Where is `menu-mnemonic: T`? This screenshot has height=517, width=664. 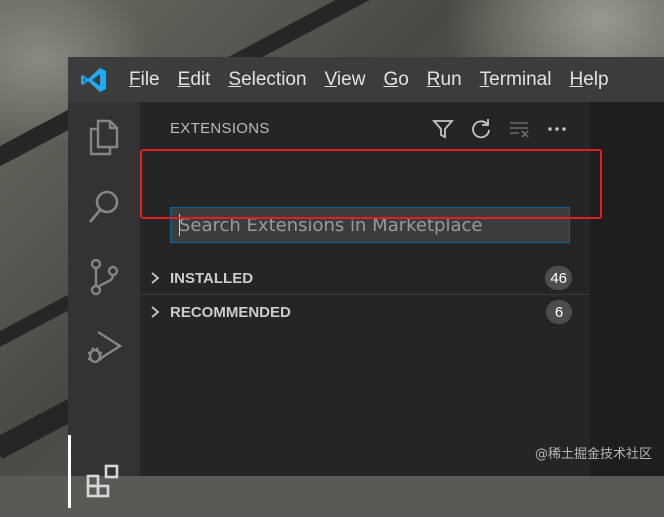
menu-mnemonic: T is located at coordinates (484, 79).